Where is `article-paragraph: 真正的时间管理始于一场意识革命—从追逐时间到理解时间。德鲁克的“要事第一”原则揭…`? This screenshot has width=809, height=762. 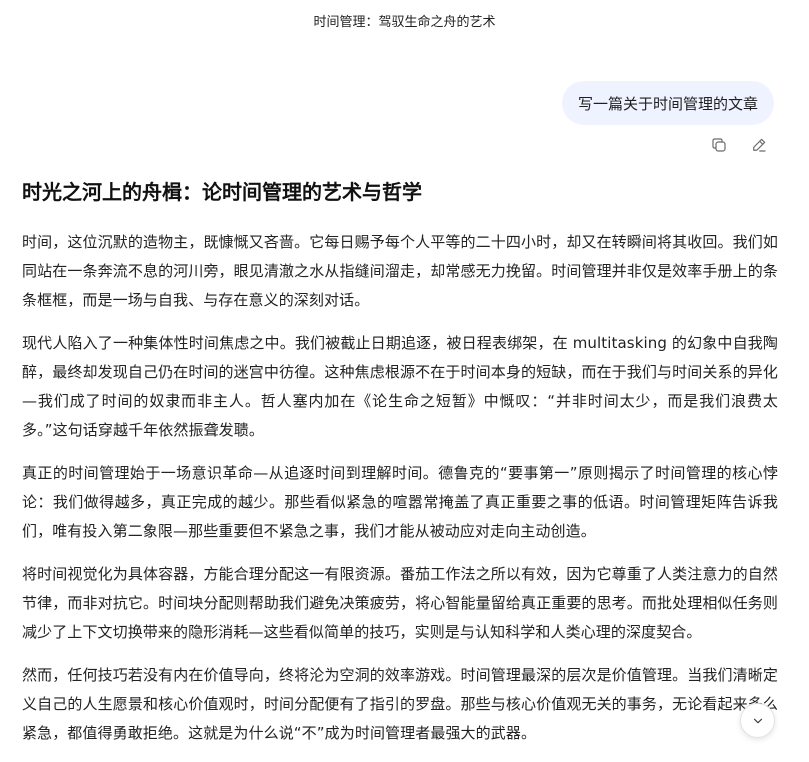
article-paragraph: 真正的时间管理始于一场意识革命—从追逐时间到理解时间。德鲁克的“要事第一”原则揭… is located at coordinates (400, 502).